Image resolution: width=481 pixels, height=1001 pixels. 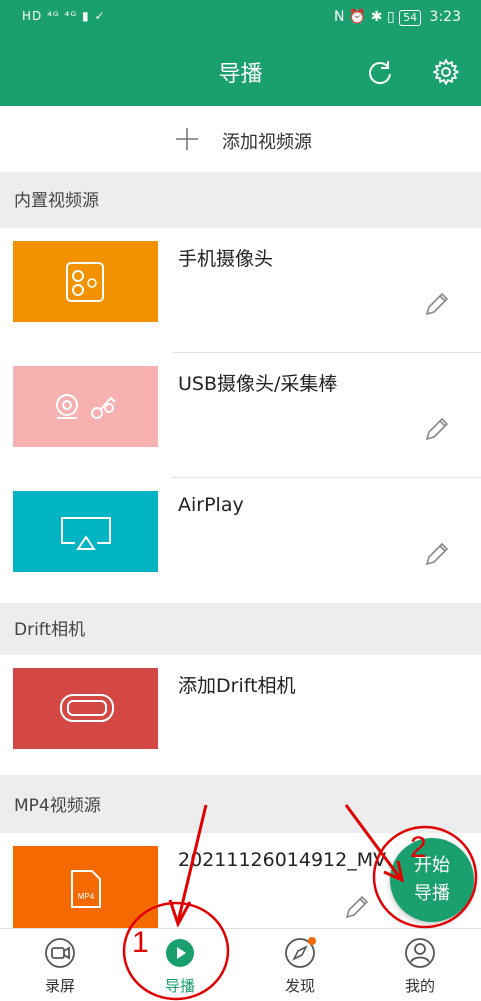 I want to click on add-video-source-button: 添加视频源, so click(x=240, y=139).